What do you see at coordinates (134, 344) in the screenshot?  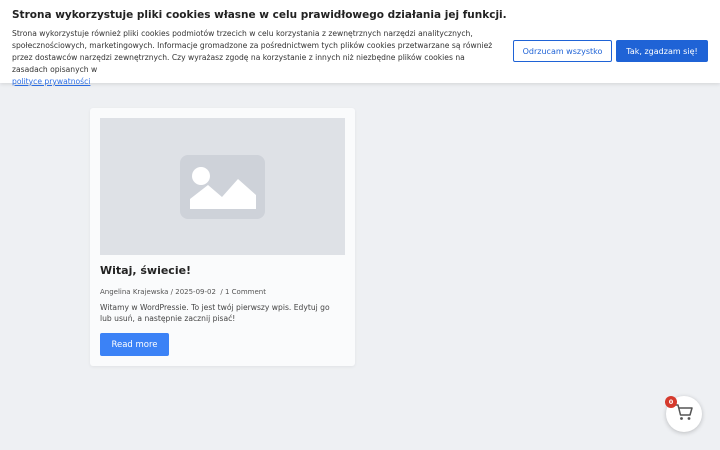 I see `read-more-button: Read more` at bounding box center [134, 344].